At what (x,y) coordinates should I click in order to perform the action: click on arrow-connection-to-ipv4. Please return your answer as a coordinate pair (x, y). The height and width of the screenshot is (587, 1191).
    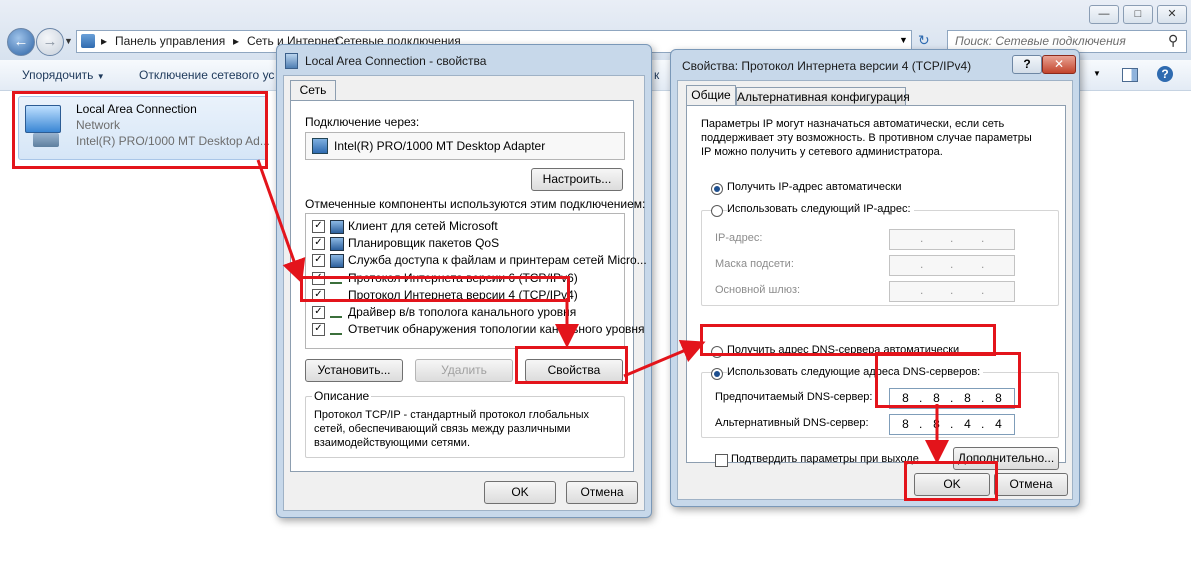
    Looking at the image, I should click on (281, 221).